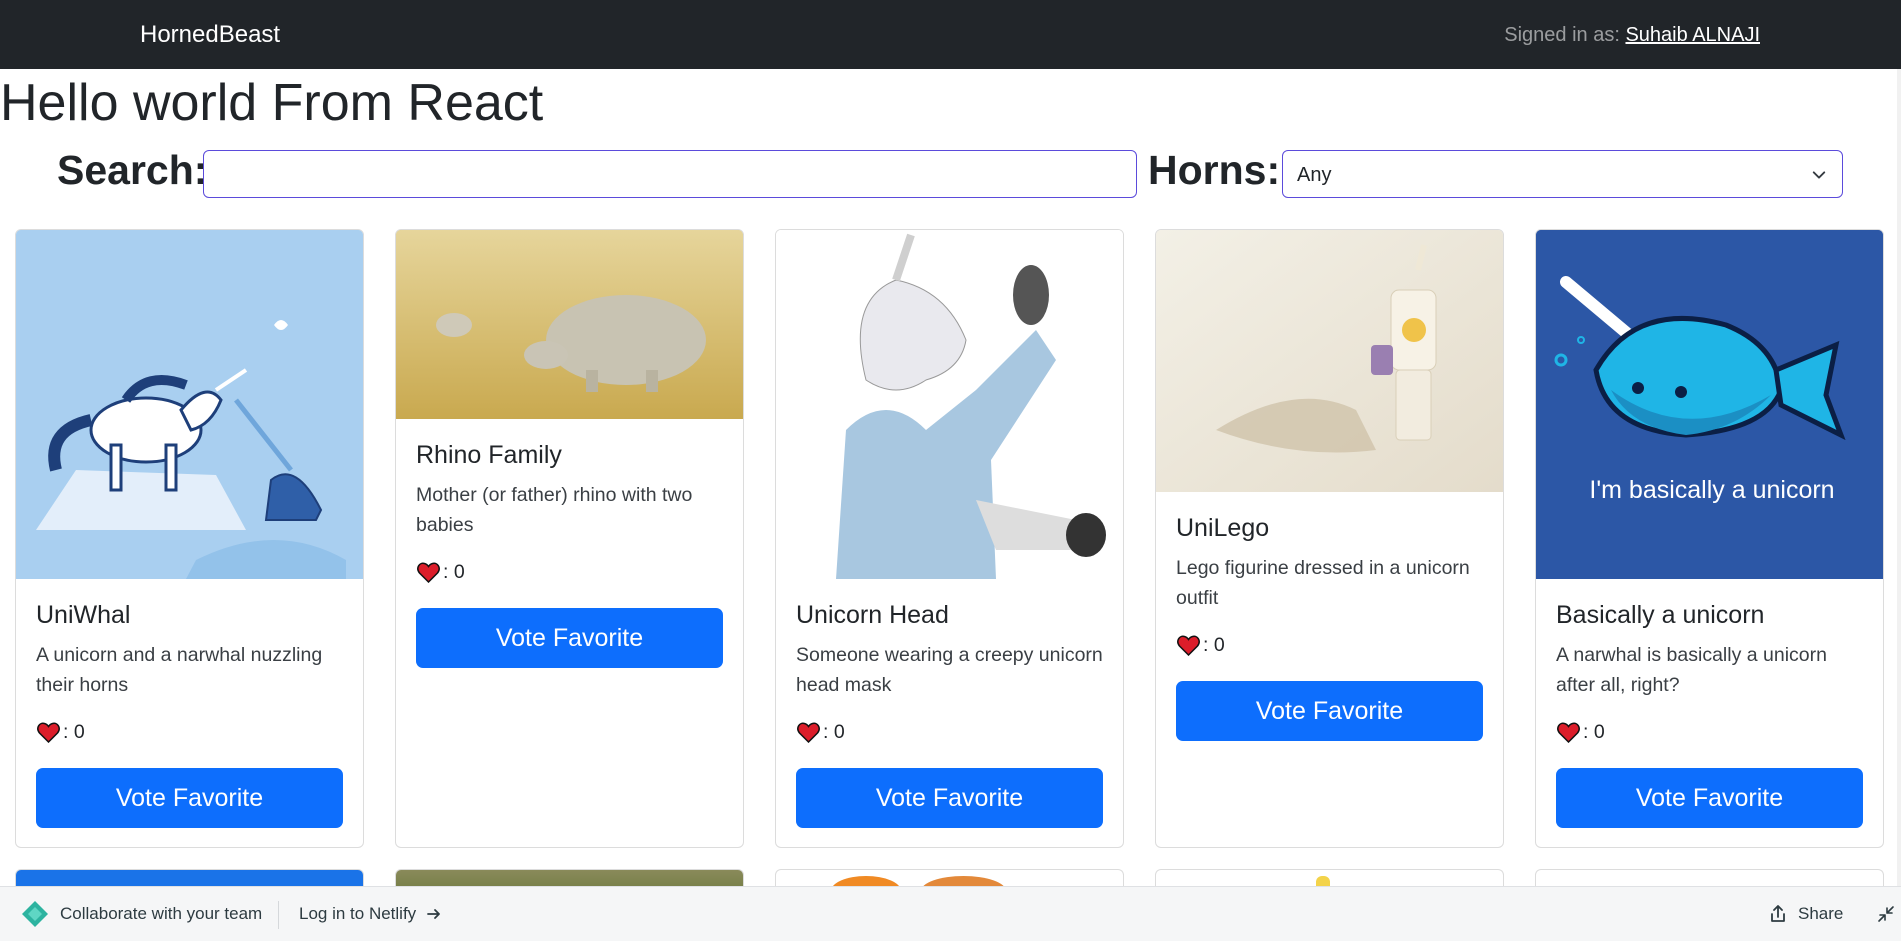 Image resolution: width=1901 pixels, height=941 pixels. Describe the element at coordinates (1692, 35) in the screenshot. I see `user-link: Suhaib ALNAJI` at that location.